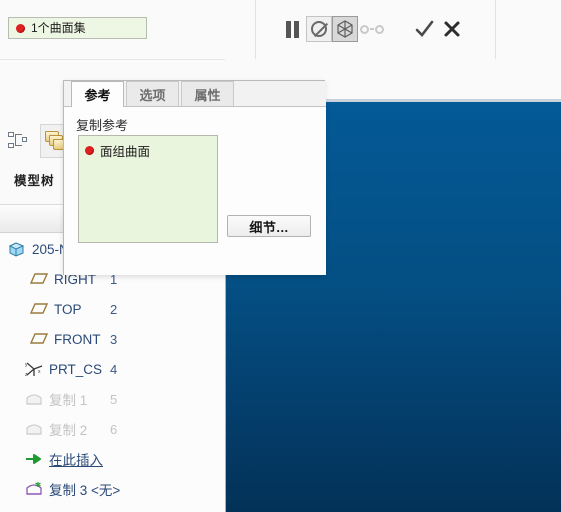 The width and height of the screenshot is (561, 512). Describe the element at coordinates (495, 29) in the screenshot. I see `toolbar-divider-right` at that location.